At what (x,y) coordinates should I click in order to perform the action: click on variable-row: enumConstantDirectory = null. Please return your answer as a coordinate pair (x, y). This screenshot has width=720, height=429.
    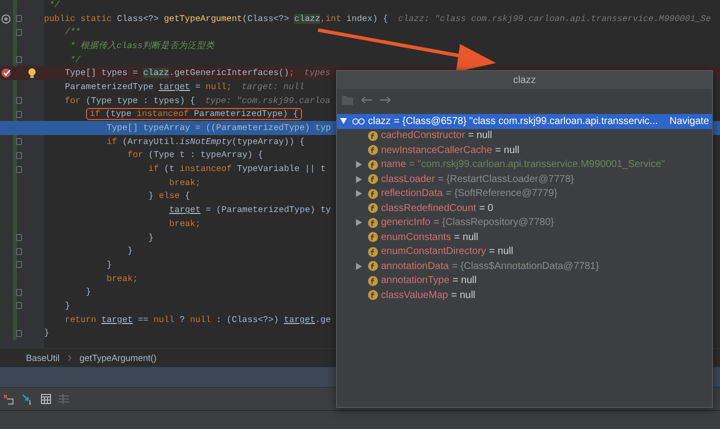
    Looking at the image, I should click on (530, 251).